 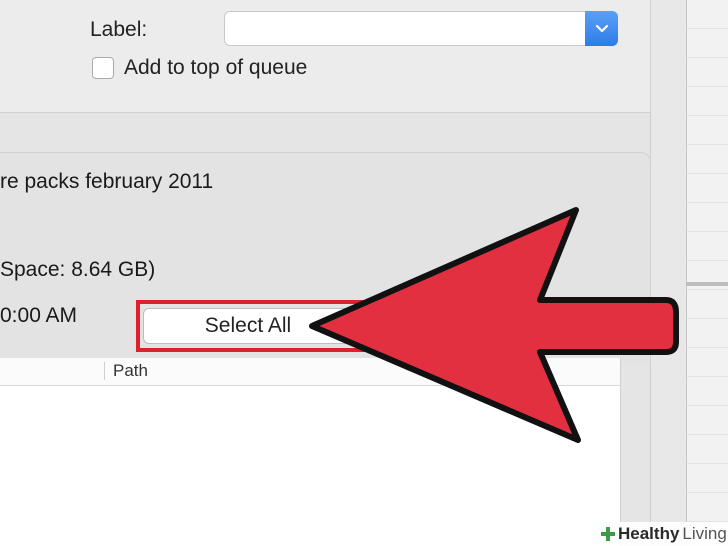 I want to click on healthy-living-logo-icon, so click(x=608, y=534).